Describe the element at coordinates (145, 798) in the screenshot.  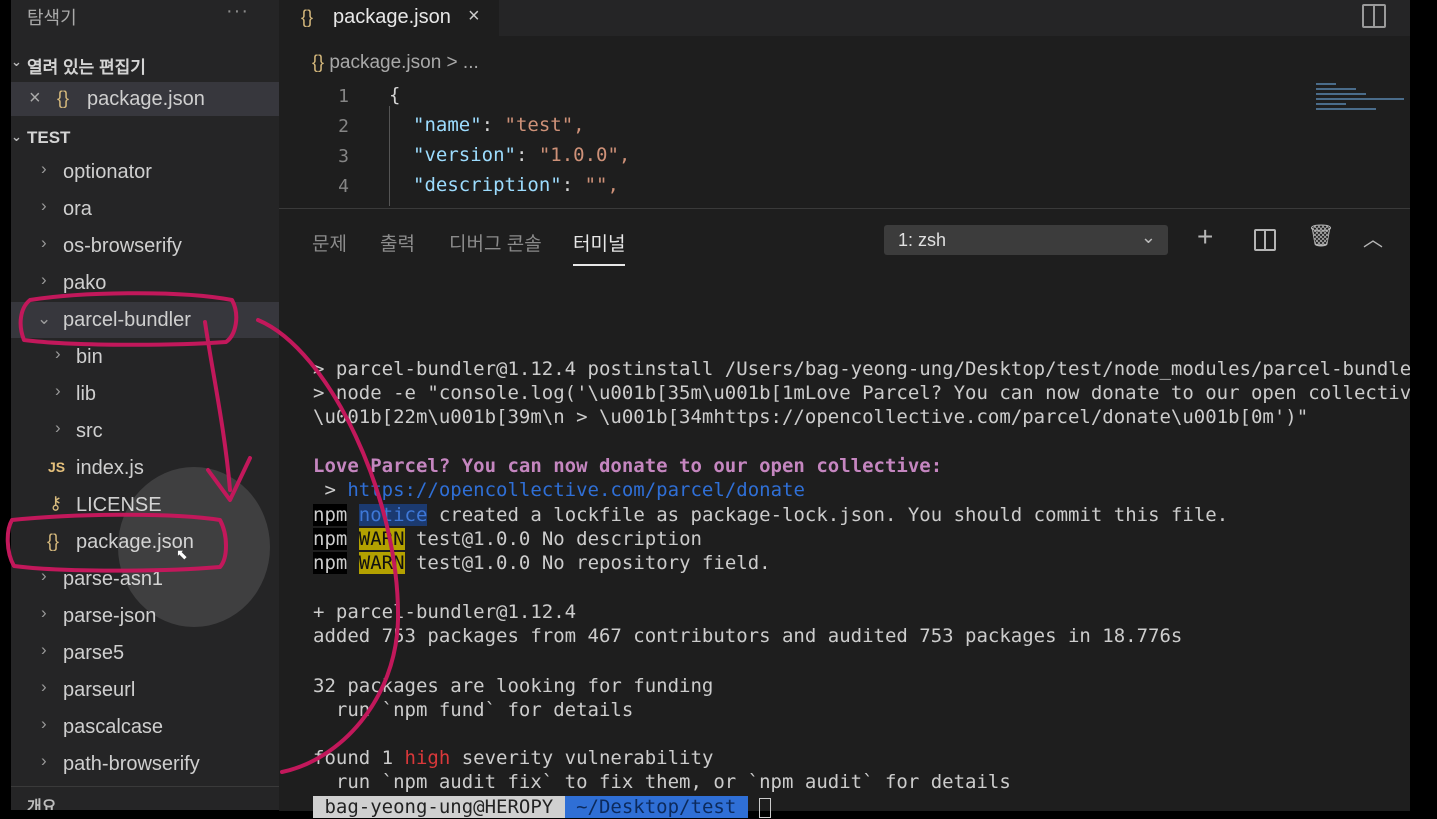
I see `outline-section: 개요` at that location.